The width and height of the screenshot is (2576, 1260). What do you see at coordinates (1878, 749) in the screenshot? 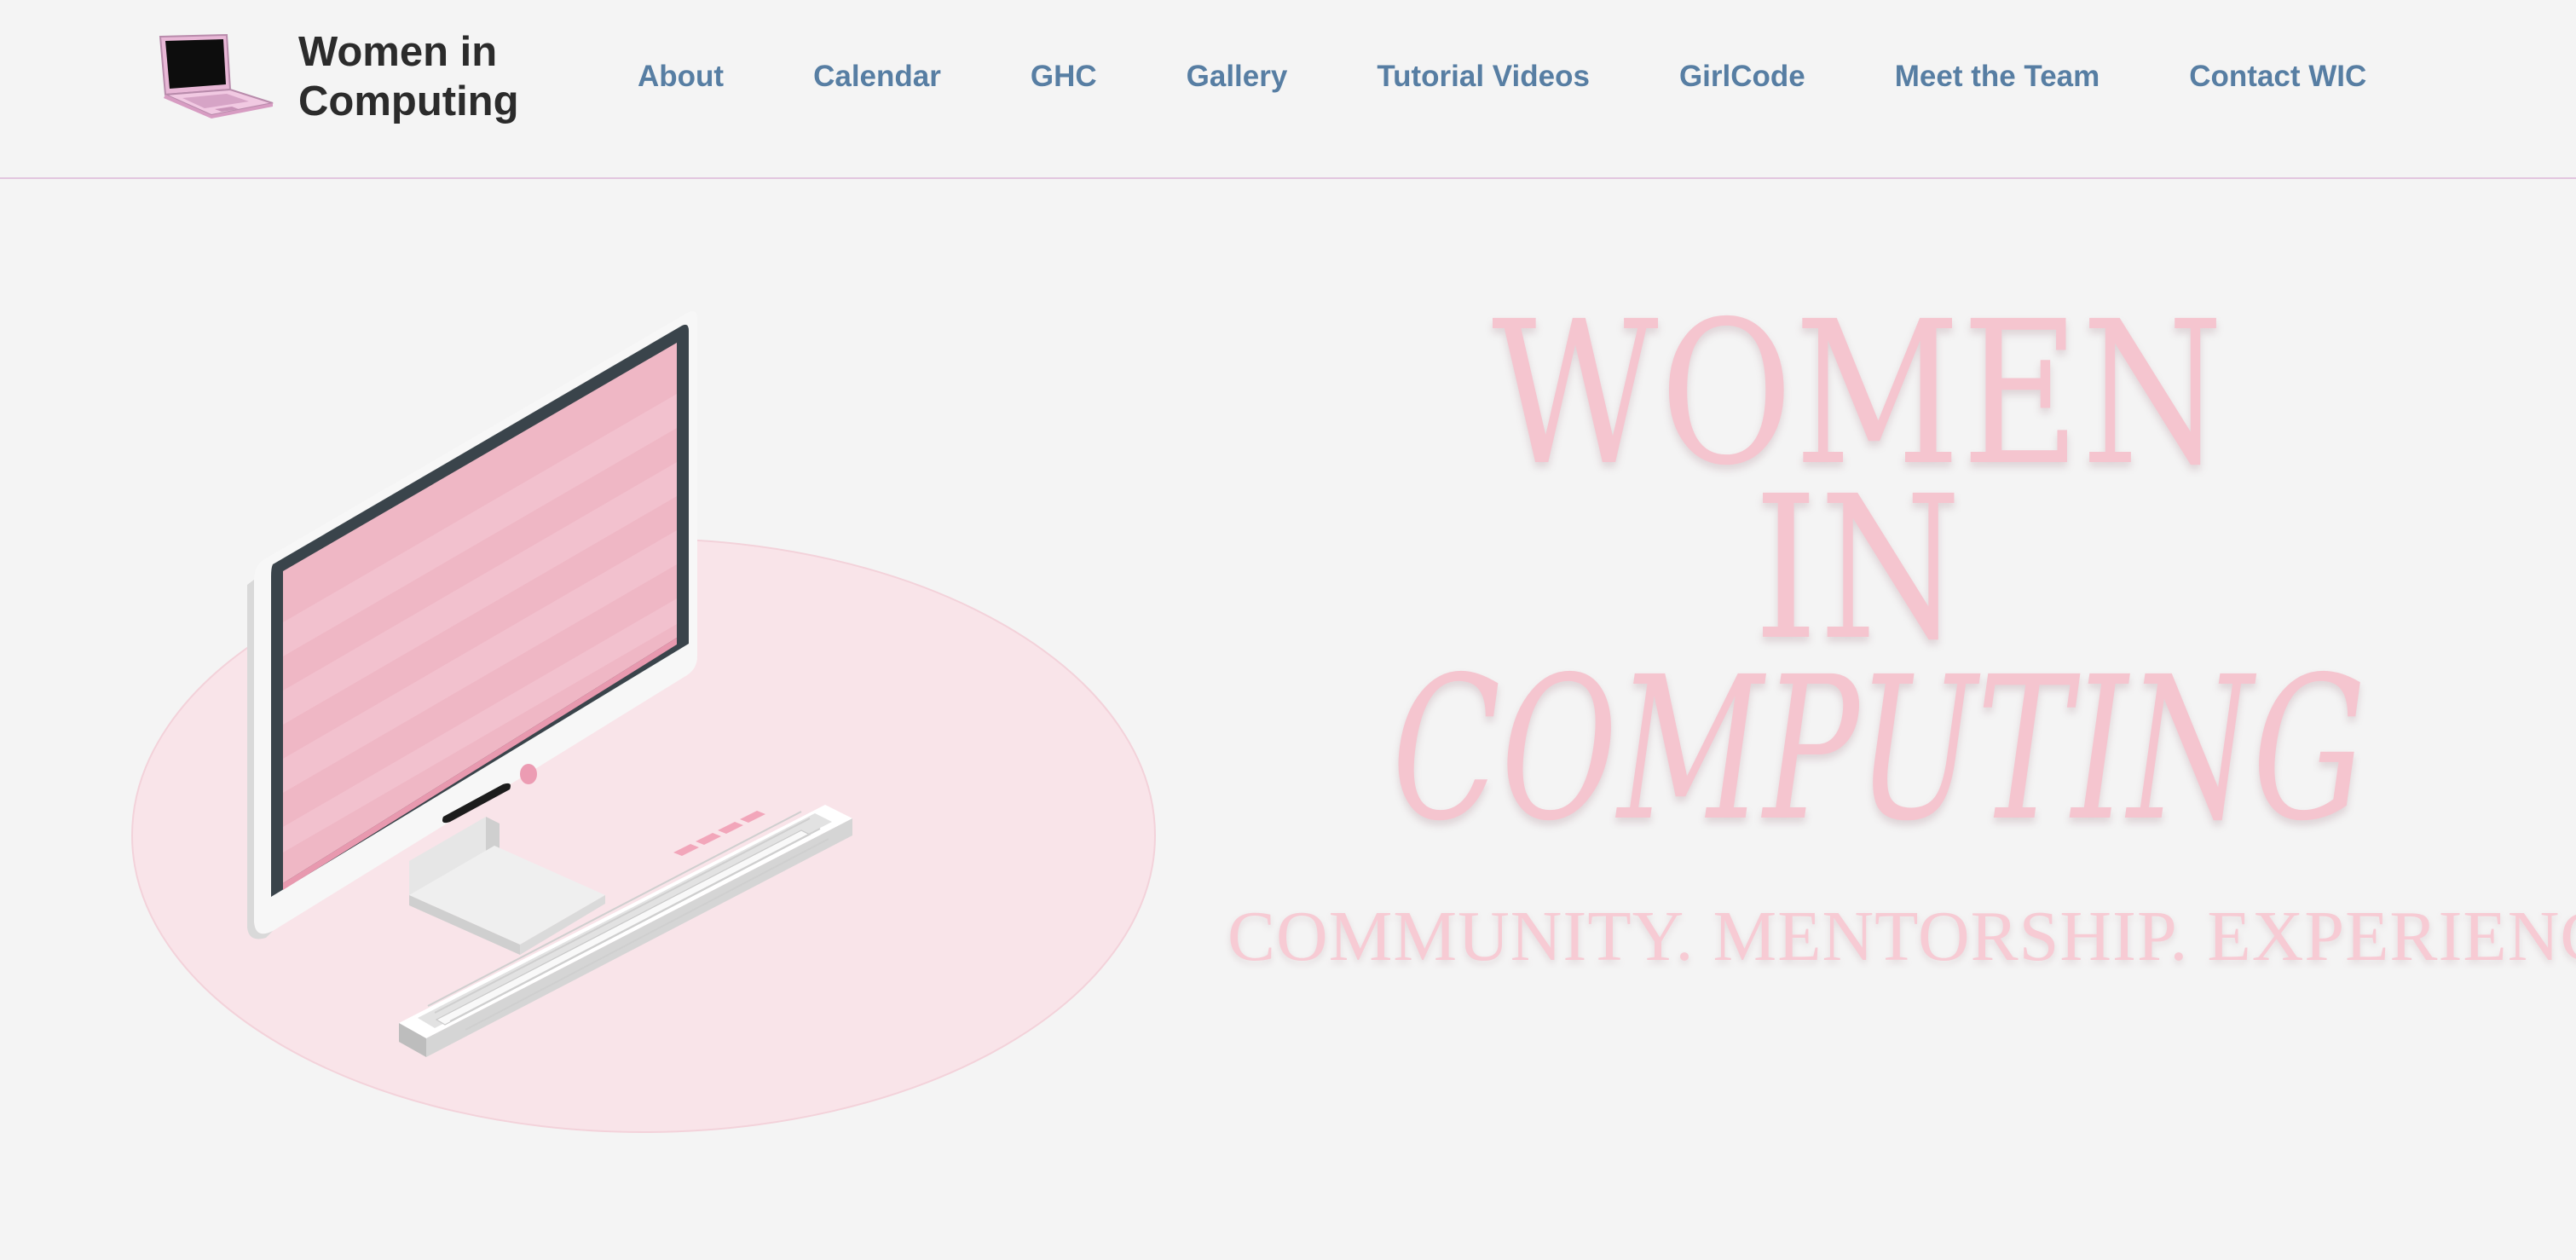
I see `hero-title-line3: COMPUTING` at bounding box center [1878, 749].